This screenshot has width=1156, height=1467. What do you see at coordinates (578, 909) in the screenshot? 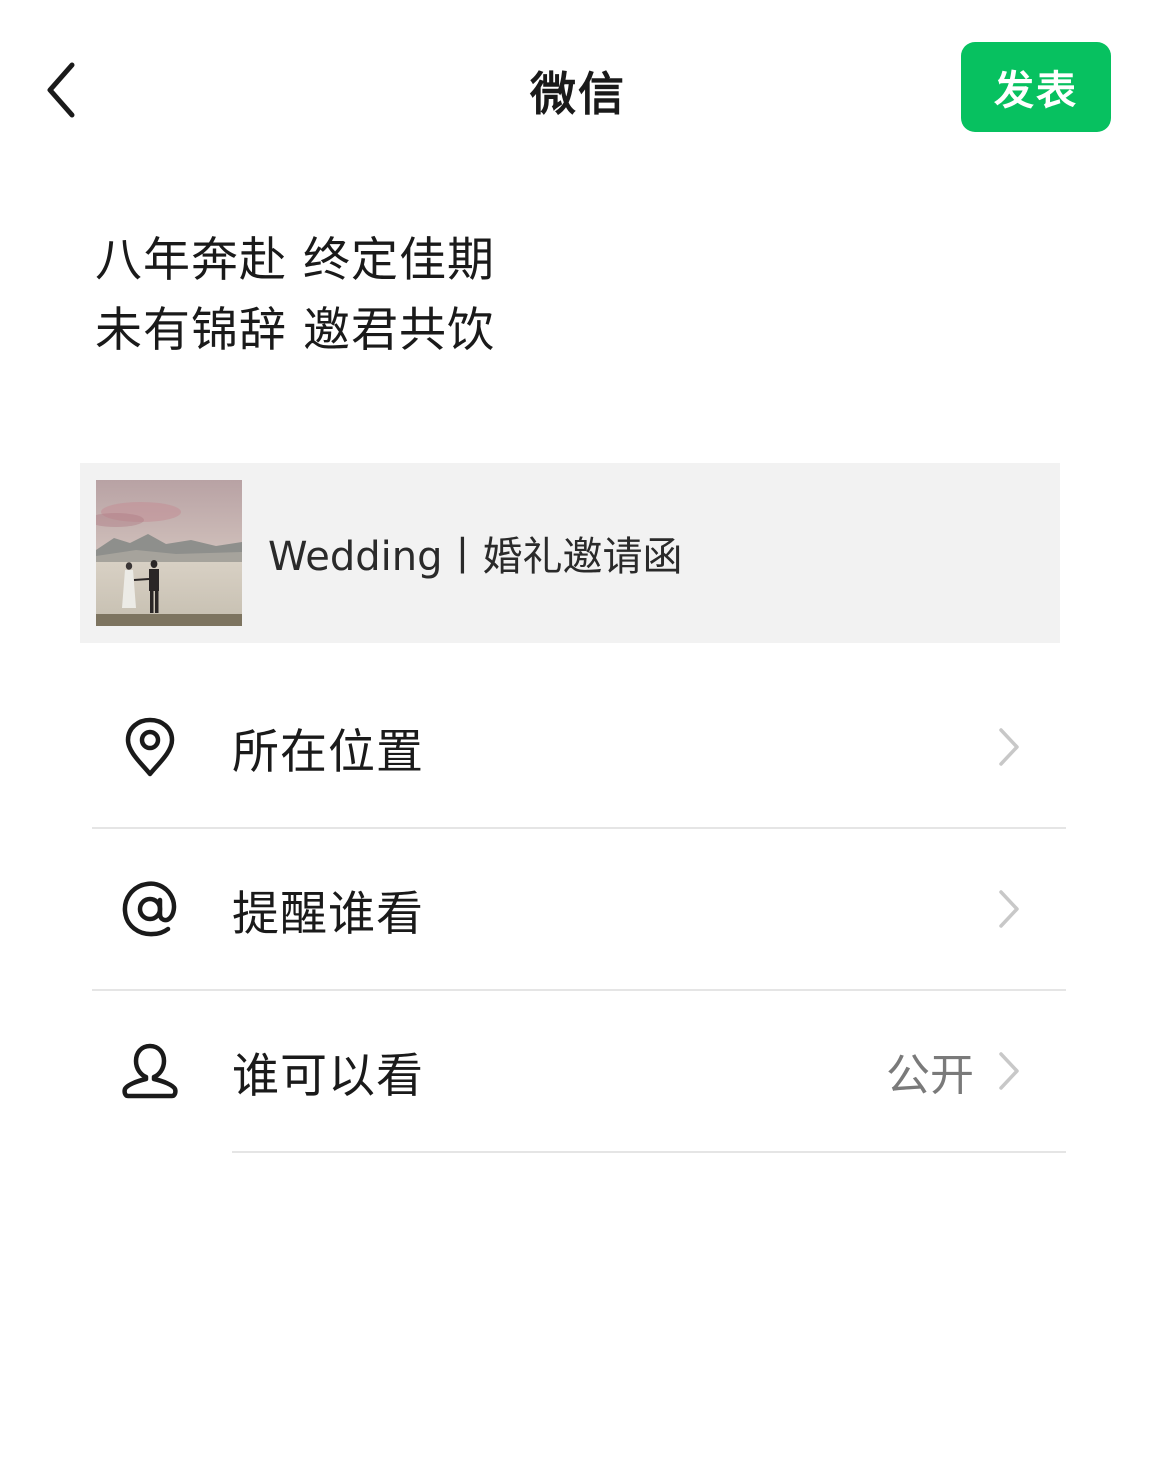
I see `mention-row: 提醒谁看` at bounding box center [578, 909].